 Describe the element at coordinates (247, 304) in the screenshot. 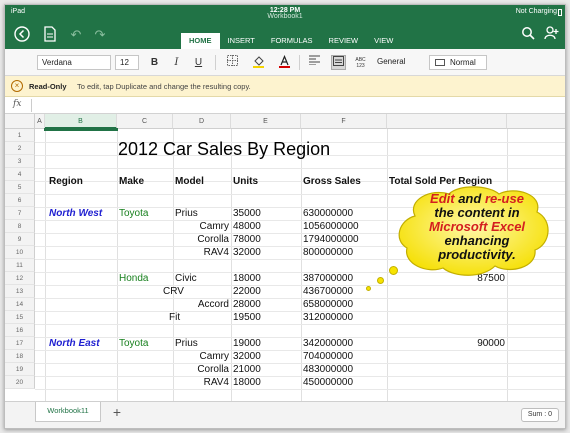

I see `cell-units: 28000` at that location.